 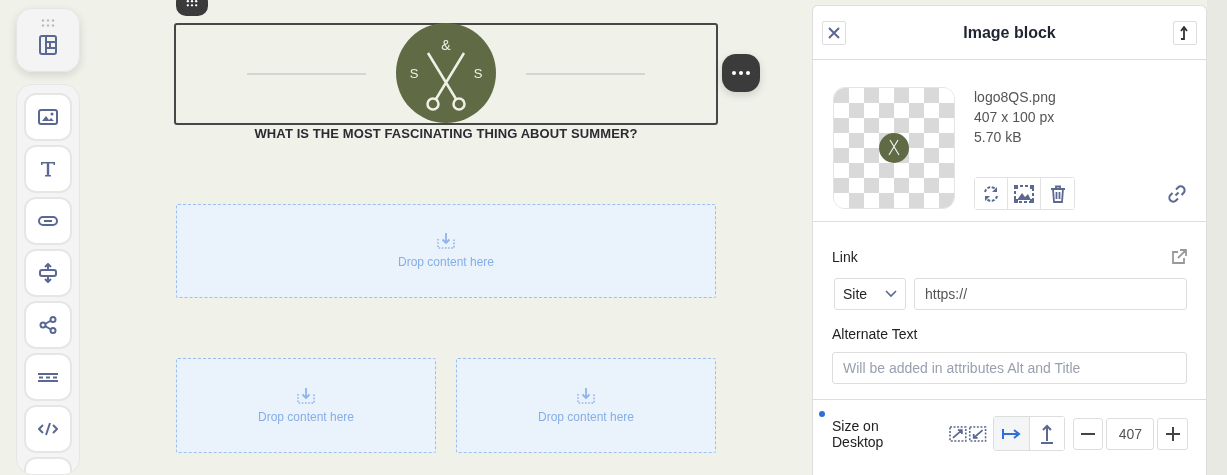 What do you see at coordinates (446, 133) in the screenshot?
I see `heading: WHAT IS THE MOST FASCINATING THING ABOUT SUMMER?` at bounding box center [446, 133].